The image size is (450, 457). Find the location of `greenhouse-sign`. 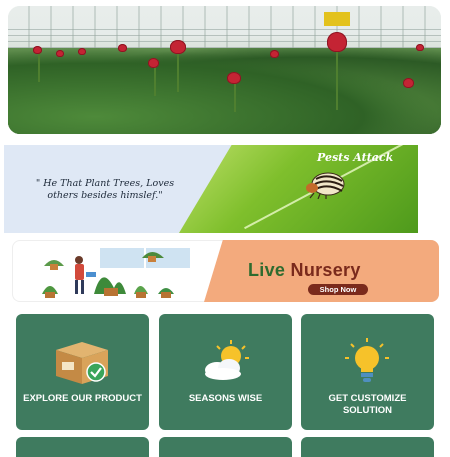

greenhouse-sign is located at coordinates (337, 19).